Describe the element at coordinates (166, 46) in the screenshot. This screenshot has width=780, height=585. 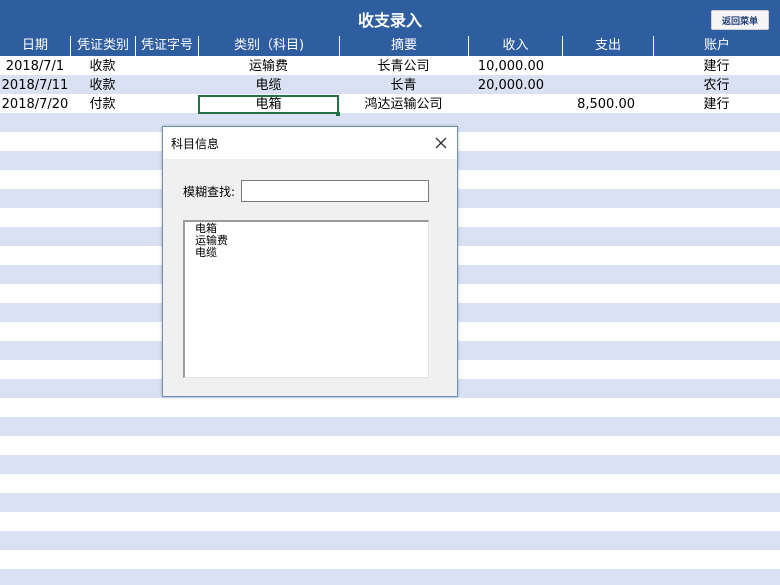
I see `header-voucher-number: 凭证字号` at that location.